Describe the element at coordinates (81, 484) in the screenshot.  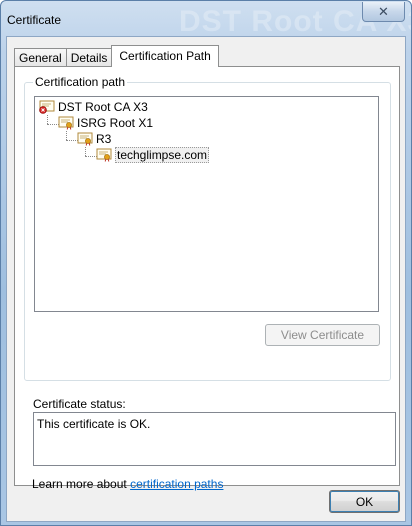
I see `learn-more-prefix: Learn more about` at that location.